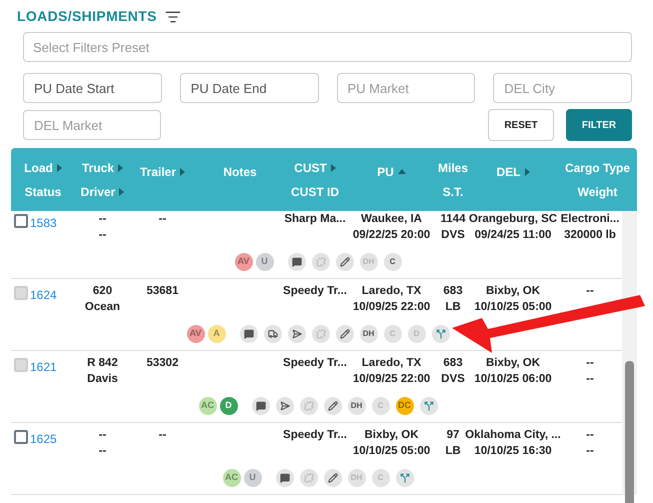  Describe the element at coordinates (402, 171) in the screenshot. I see `sort-ascending-icon` at that location.